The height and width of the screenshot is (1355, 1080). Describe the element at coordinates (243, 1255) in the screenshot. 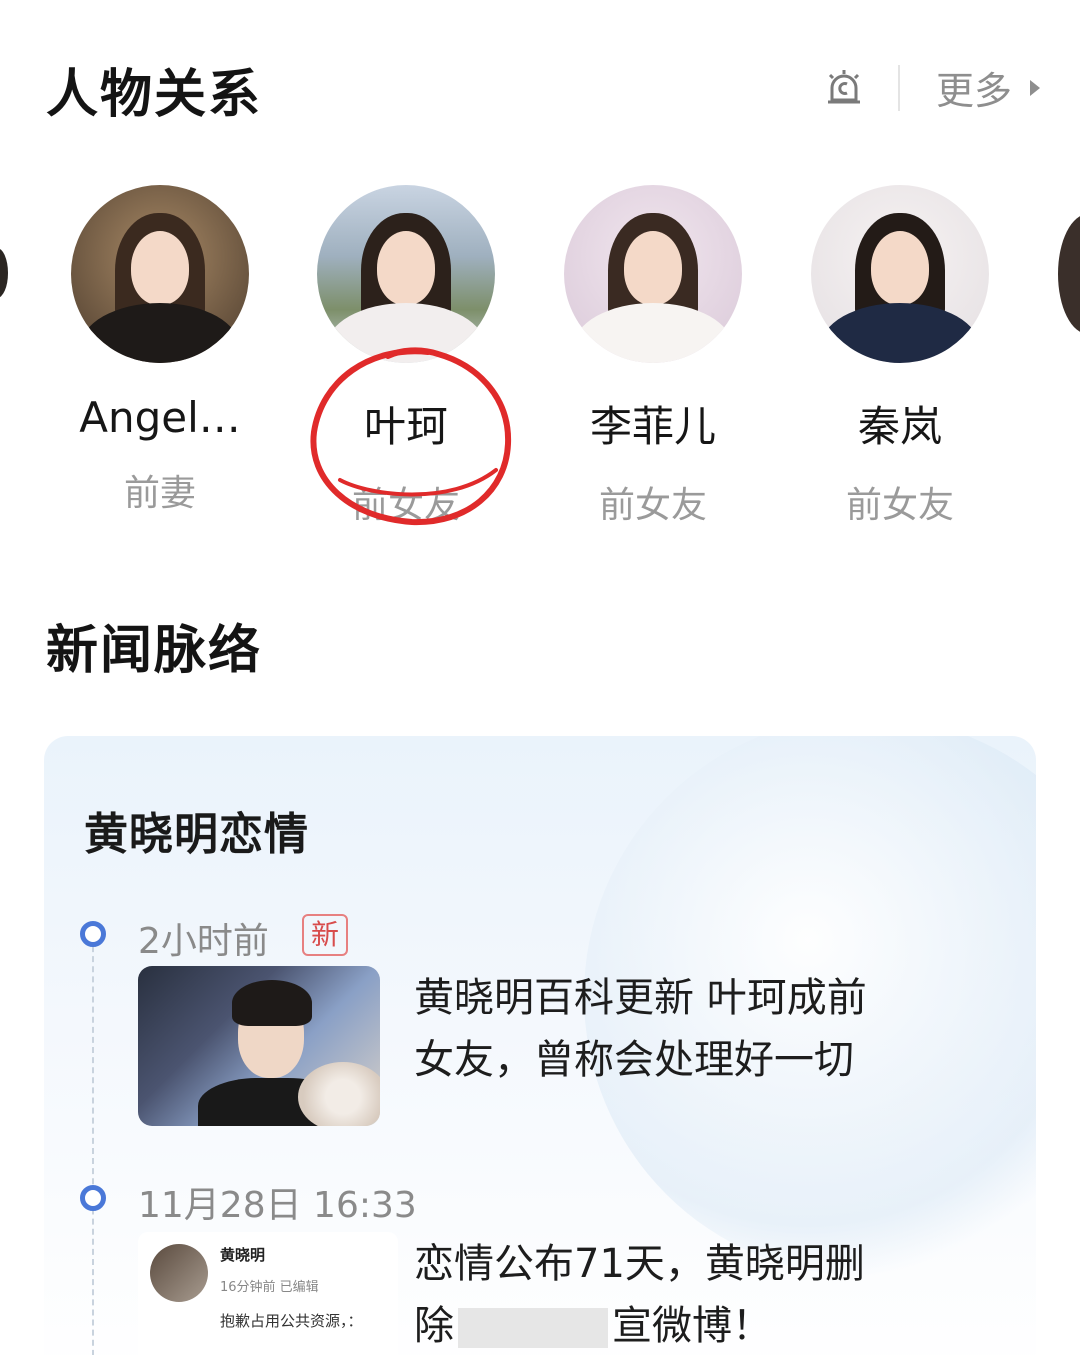

I see `thumb-username: 黄晓明` at that location.